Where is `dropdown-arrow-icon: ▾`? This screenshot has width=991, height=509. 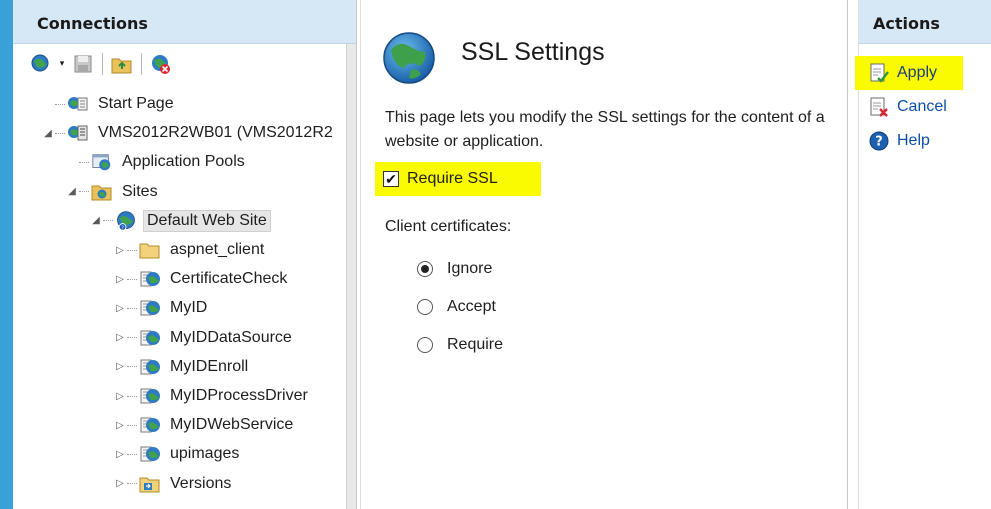 dropdown-arrow-icon: ▾ is located at coordinates (62, 64).